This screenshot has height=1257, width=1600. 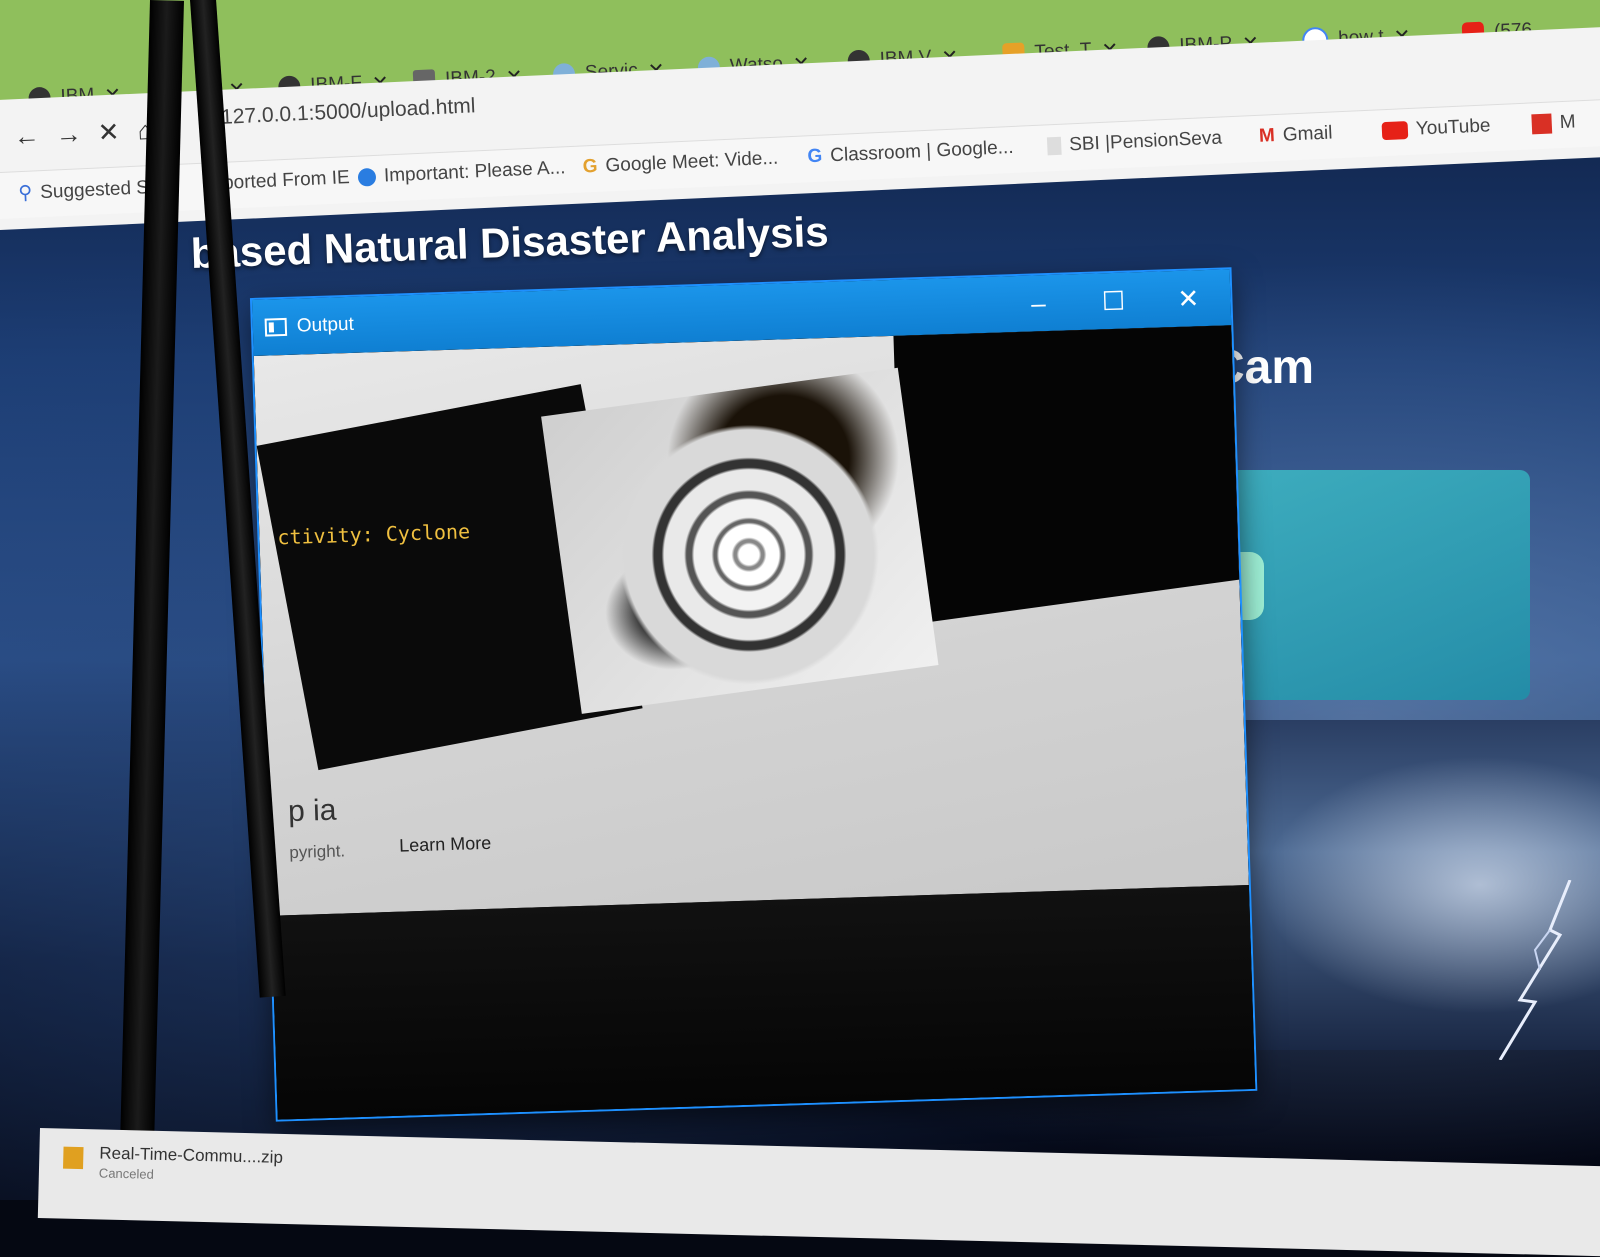 What do you see at coordinates (108, 132) in the screenshot?
I see `stop-icon: ✕` at bounding box center [108, 132].